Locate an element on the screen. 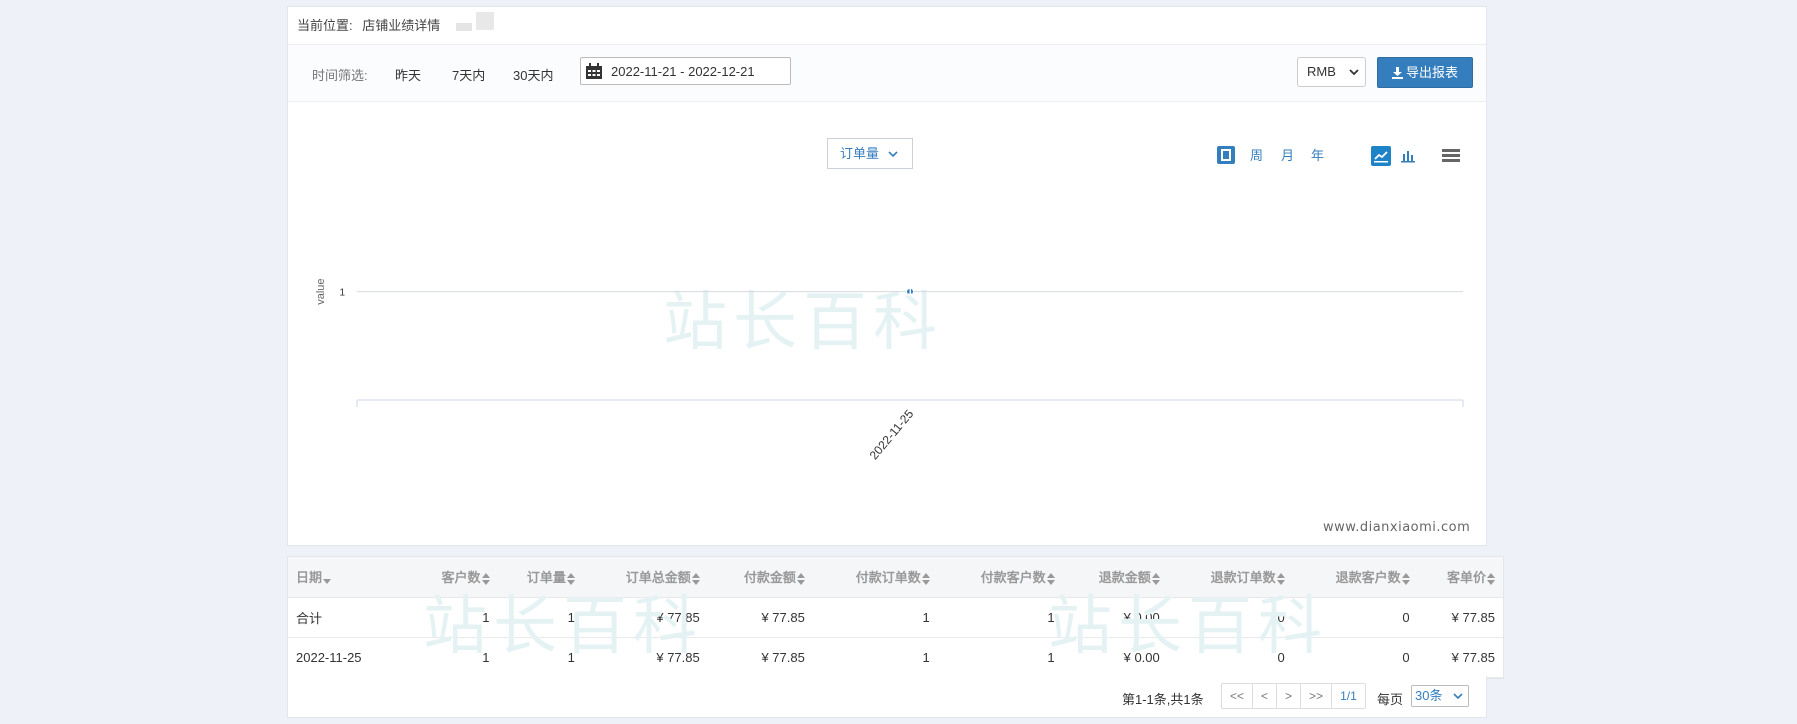 This screenshot has width=1797, height=724. column-header: 付款订单数 is located at coordinates (875, 577).